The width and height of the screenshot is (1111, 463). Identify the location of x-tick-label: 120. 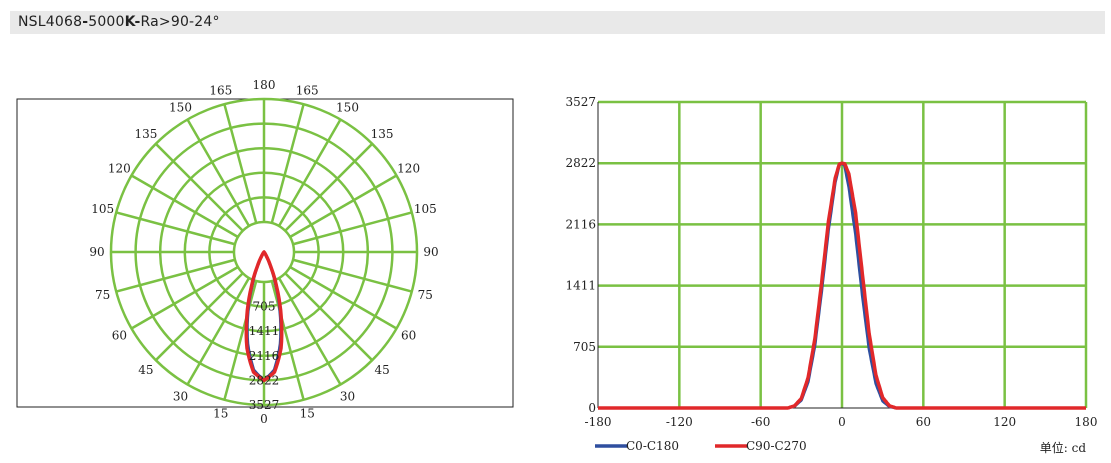
(1004, 422).